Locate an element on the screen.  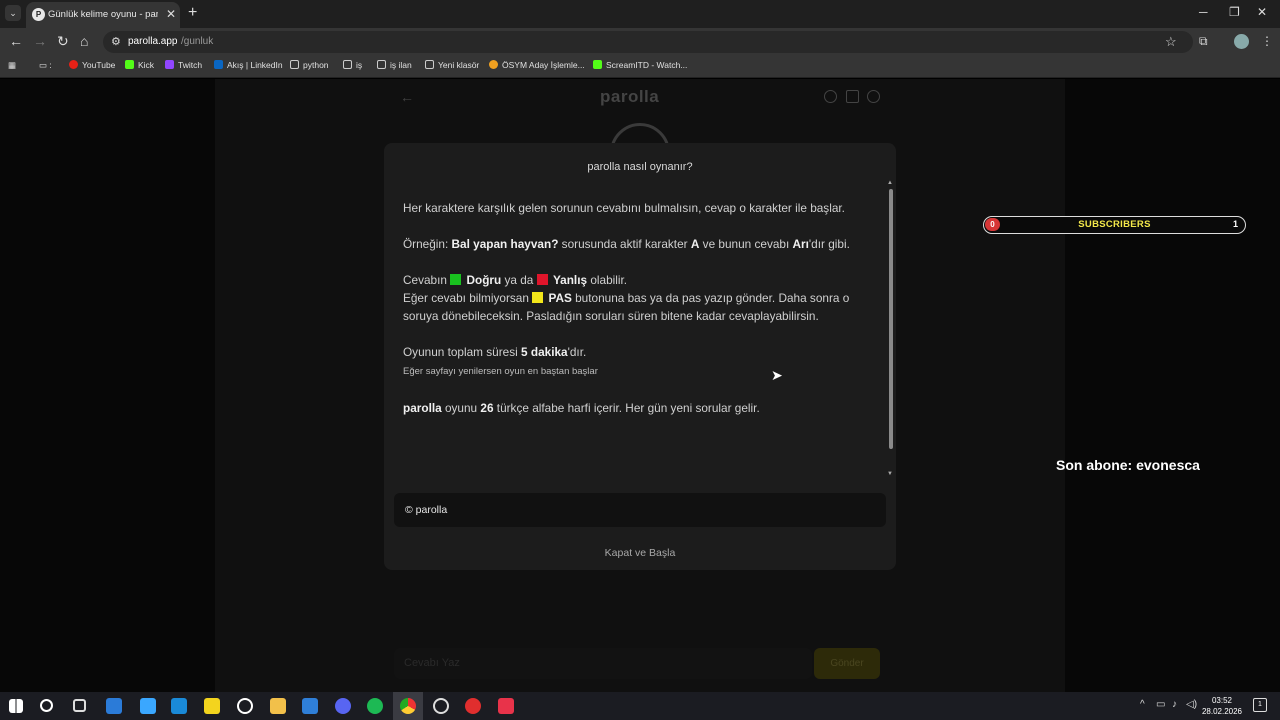
scroll-up-icon: ▲ is located at coordinates (890, 183).